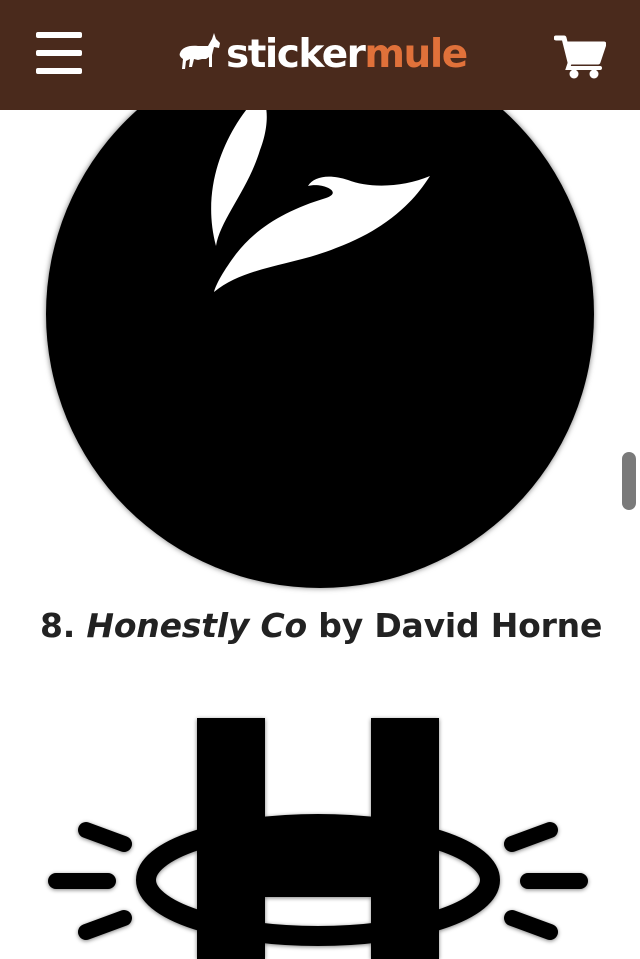 The width and height of the screenshot is (640, 959). What do you see at coordinates (59, 71) in the screenshot?
I see `menu-bar-bottom` at bounding box center [59, 71].